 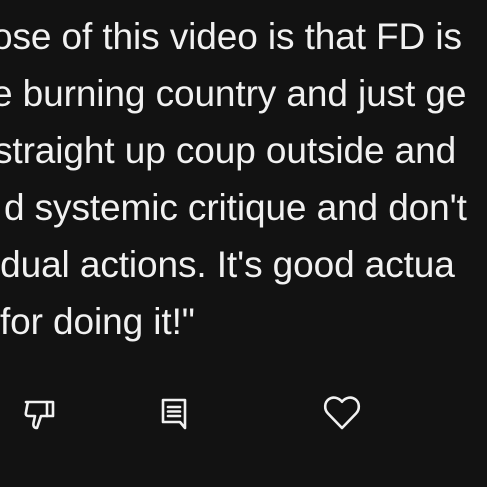 I want to click on comment-line: ose of this video is that FD is, so click(x=231, y=36).